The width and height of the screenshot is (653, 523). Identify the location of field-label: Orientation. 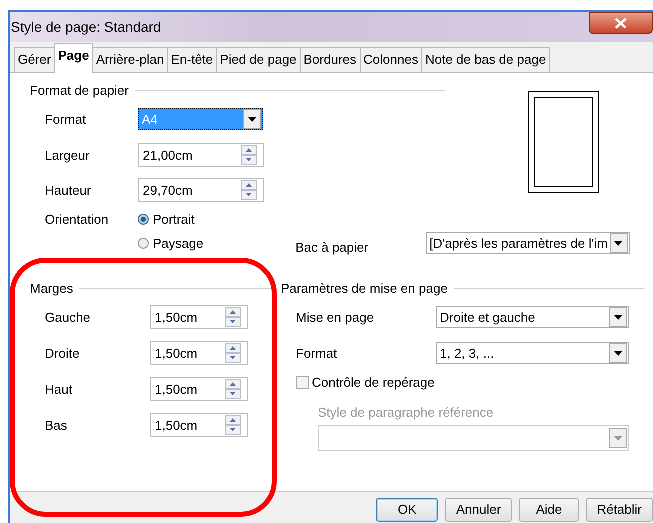
(77, 219).